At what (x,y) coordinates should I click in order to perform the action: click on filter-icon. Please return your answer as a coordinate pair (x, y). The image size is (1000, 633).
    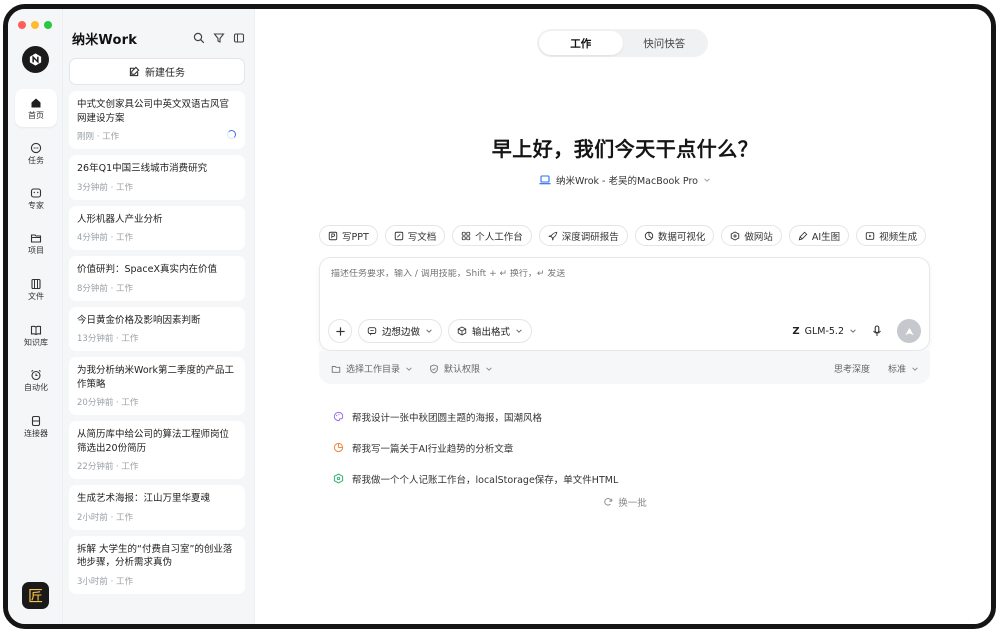
    Looking at the image, I should click on (219, 38).